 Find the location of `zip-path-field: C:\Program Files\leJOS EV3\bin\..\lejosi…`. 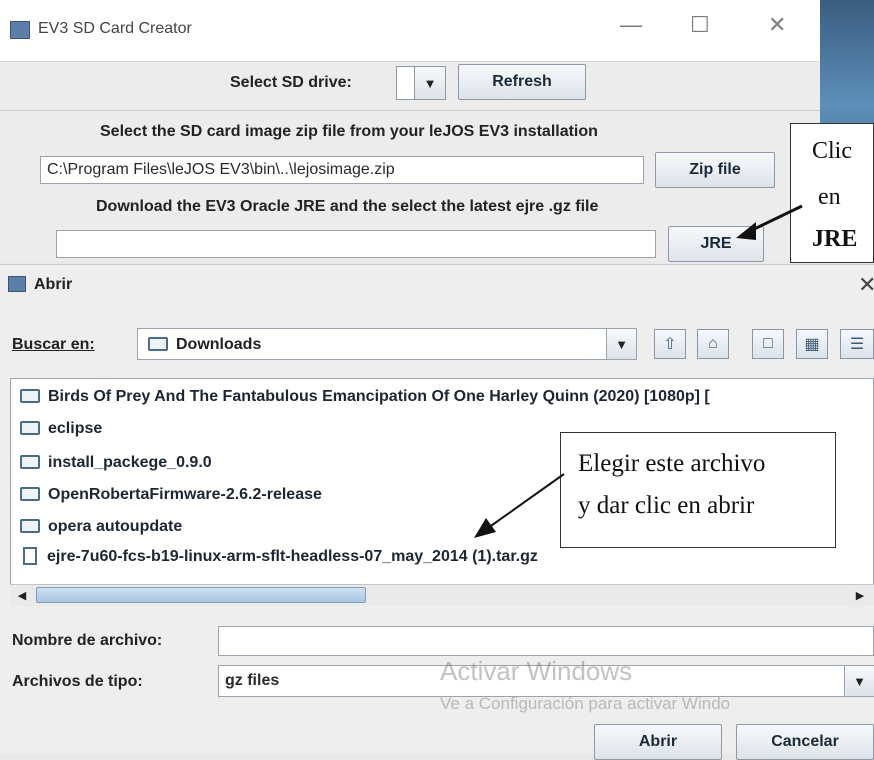

zip-path-field: C:\Program Files\leJOS EV3\bin\..\lejosi… is located at coordinates (342, 170).